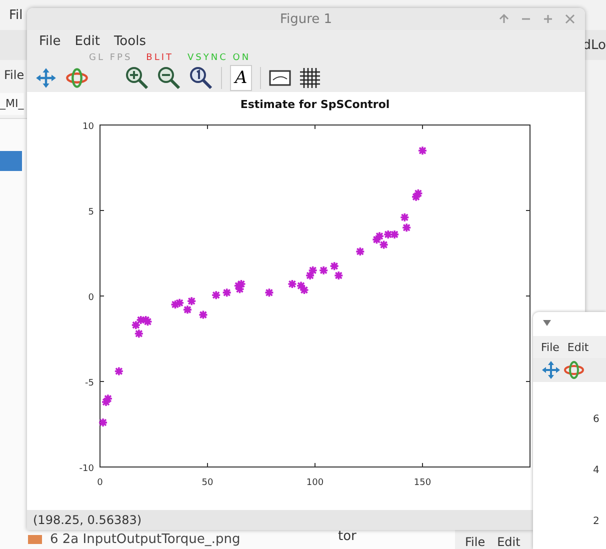 The height and width of the screenshot is (549, 606). I want to click on axis-tick-label: 6, so click(596, 419).